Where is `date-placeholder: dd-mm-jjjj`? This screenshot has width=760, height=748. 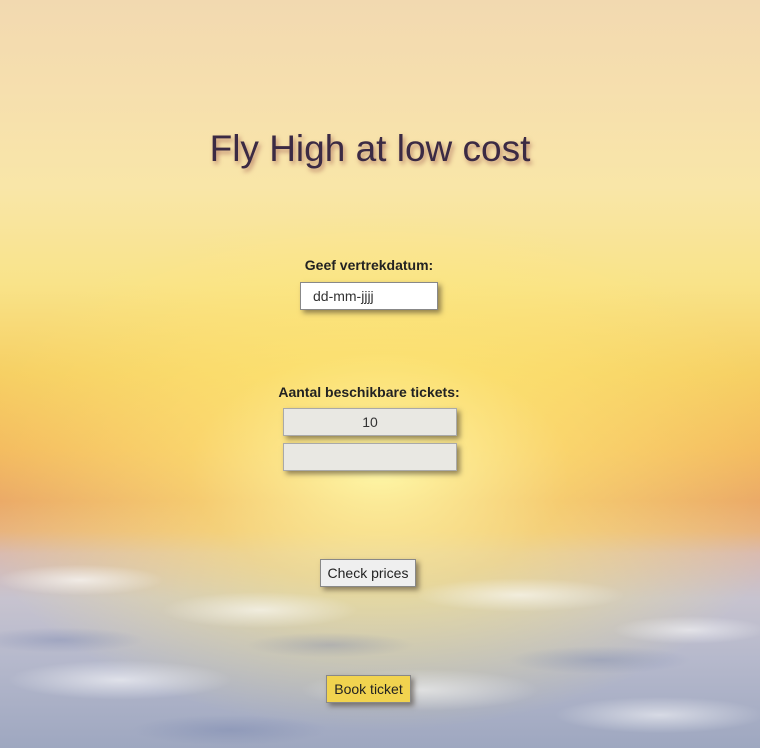
date-placeholder: dd-mm-jjjj is located at coordinates (343, 296).